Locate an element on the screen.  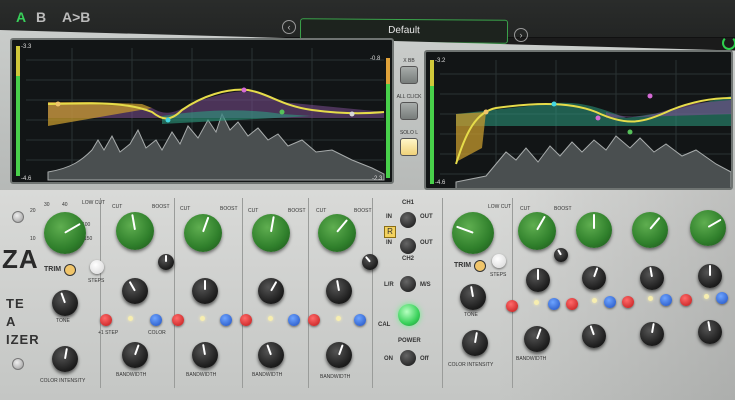
band7-color-button is located at coordinates (666, 300).